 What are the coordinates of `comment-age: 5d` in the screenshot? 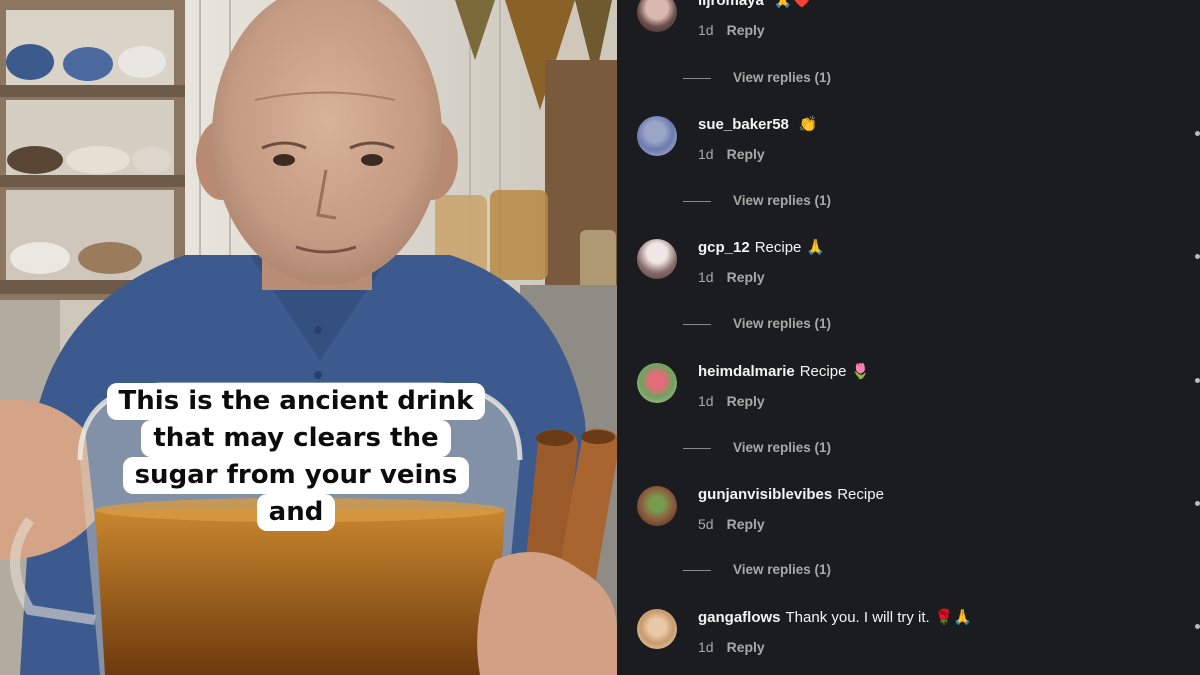 It's located at (706, 524).